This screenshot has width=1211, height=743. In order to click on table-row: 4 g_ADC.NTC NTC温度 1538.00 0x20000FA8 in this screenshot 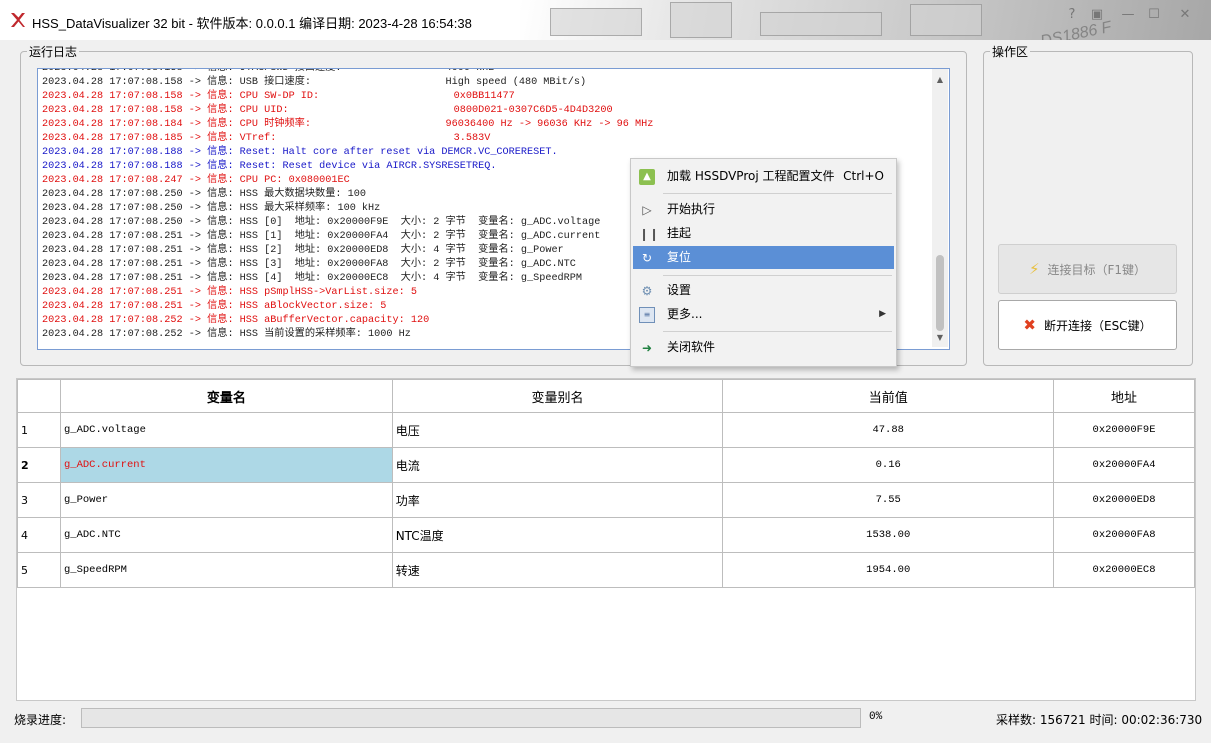, I will do `click(606, 535)`.